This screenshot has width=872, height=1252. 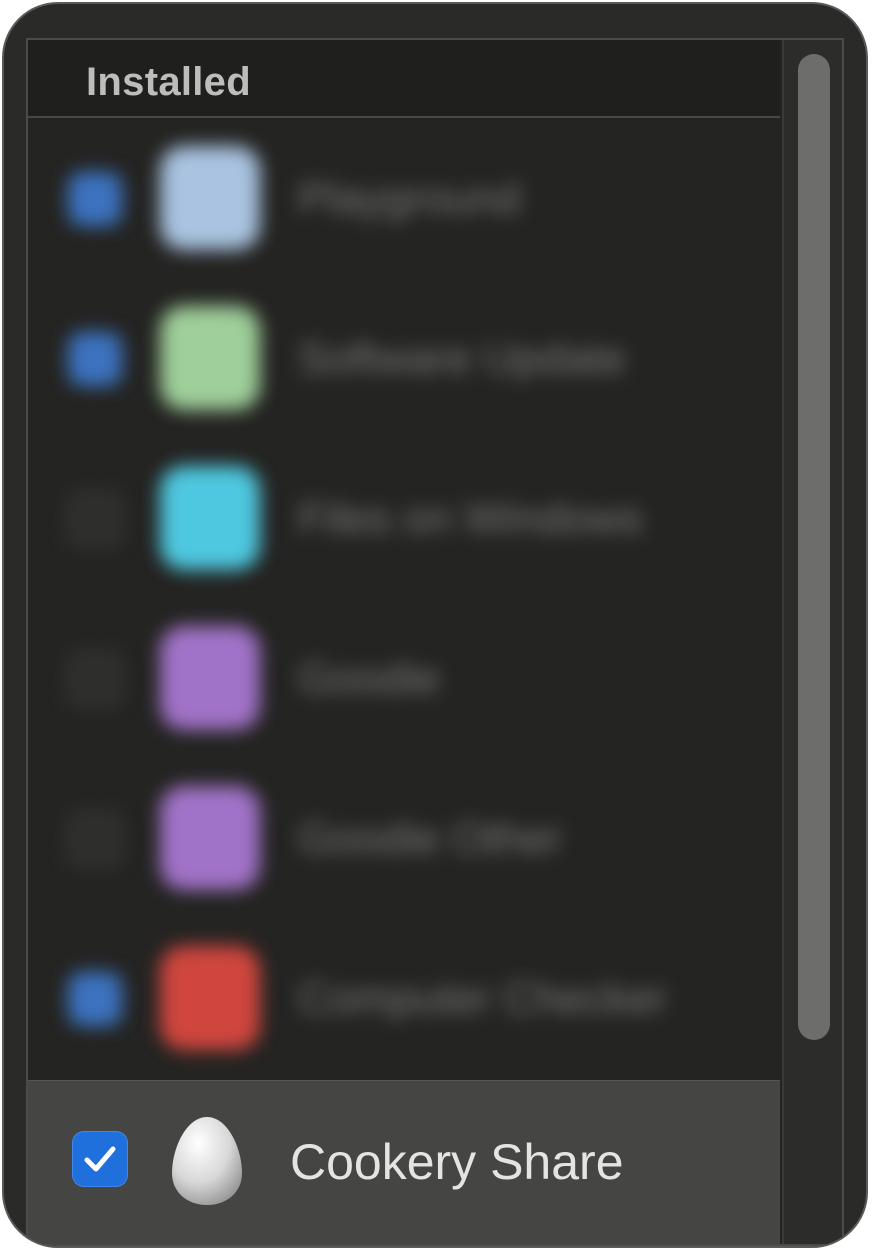 I want to click on list-item-label: Goodie, so click(x=369, y=678).